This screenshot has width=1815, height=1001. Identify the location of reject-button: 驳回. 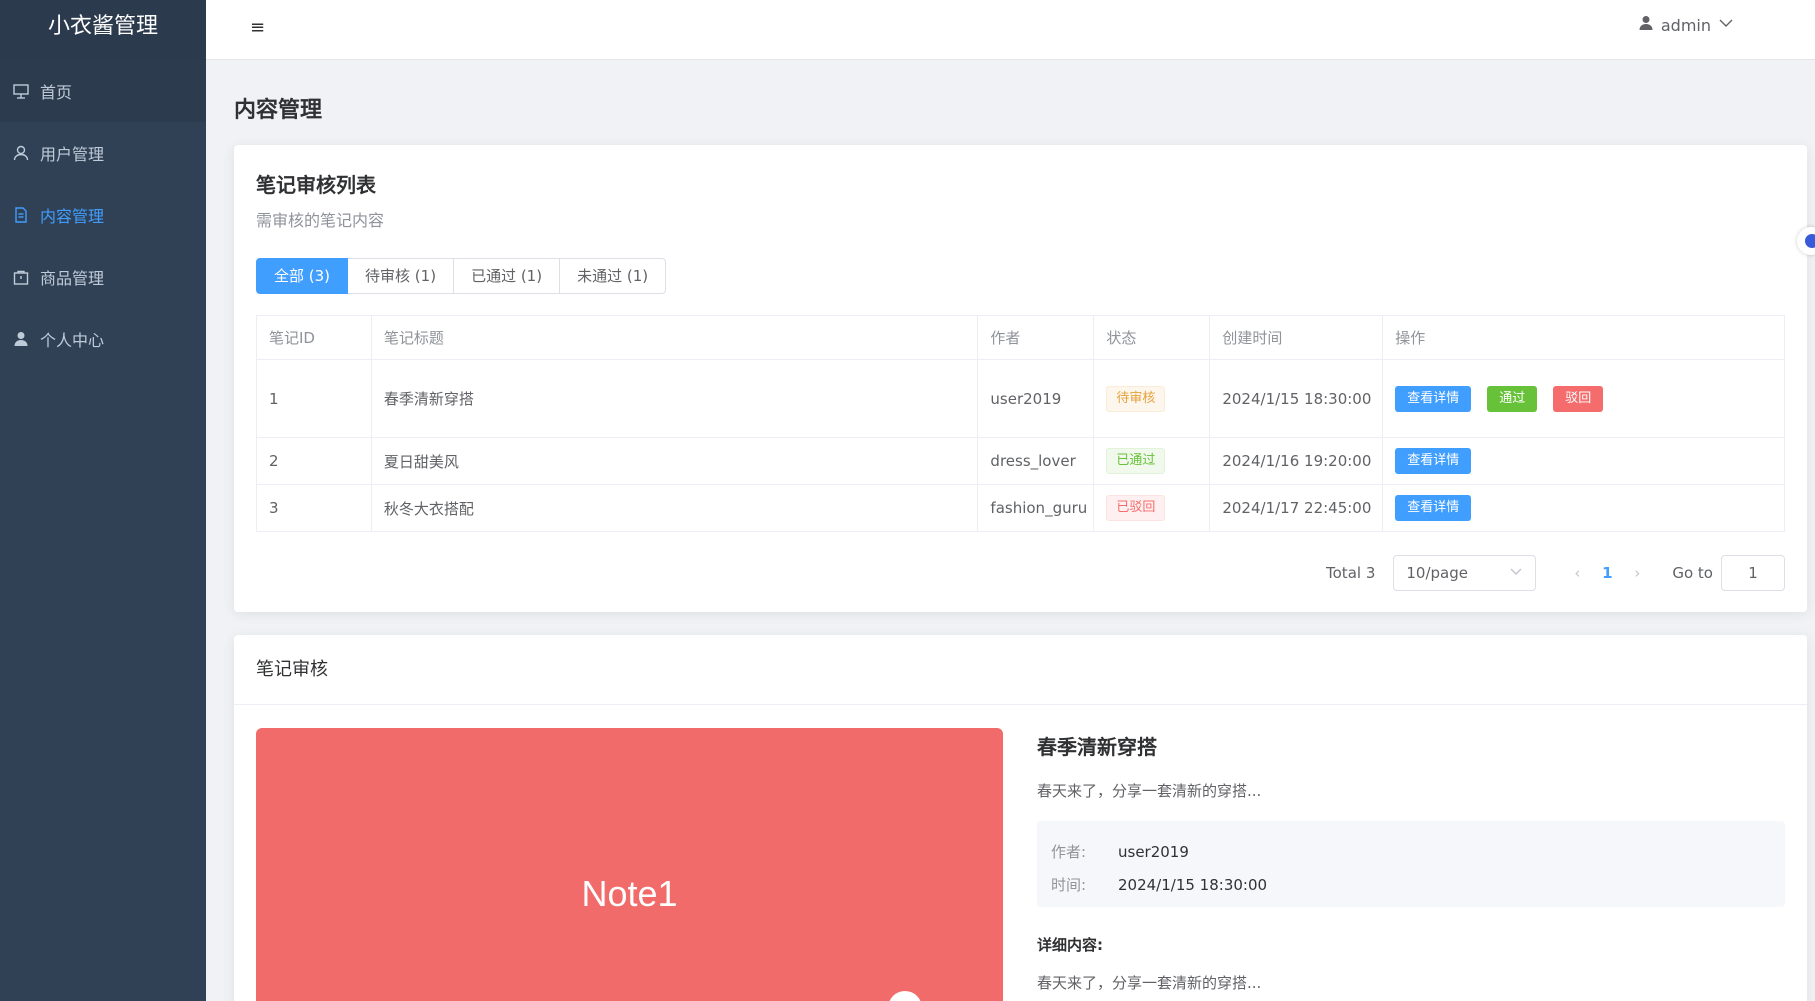
(1578, 398).